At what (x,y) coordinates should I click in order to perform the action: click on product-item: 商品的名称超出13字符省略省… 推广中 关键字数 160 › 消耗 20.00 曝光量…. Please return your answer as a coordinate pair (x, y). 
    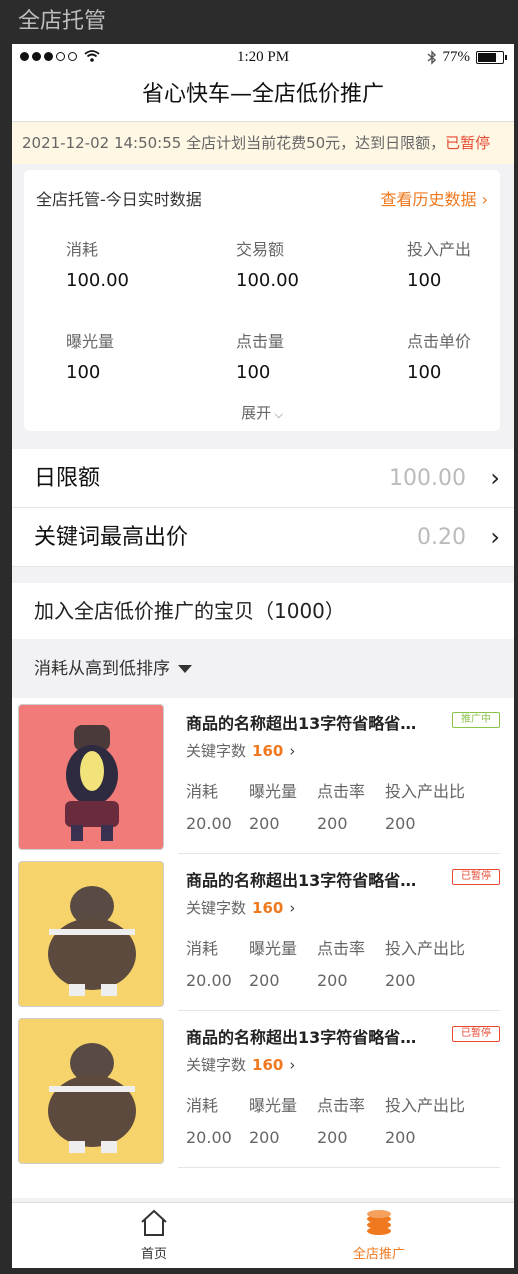
    Looking at the image, I should click on (263, 776).